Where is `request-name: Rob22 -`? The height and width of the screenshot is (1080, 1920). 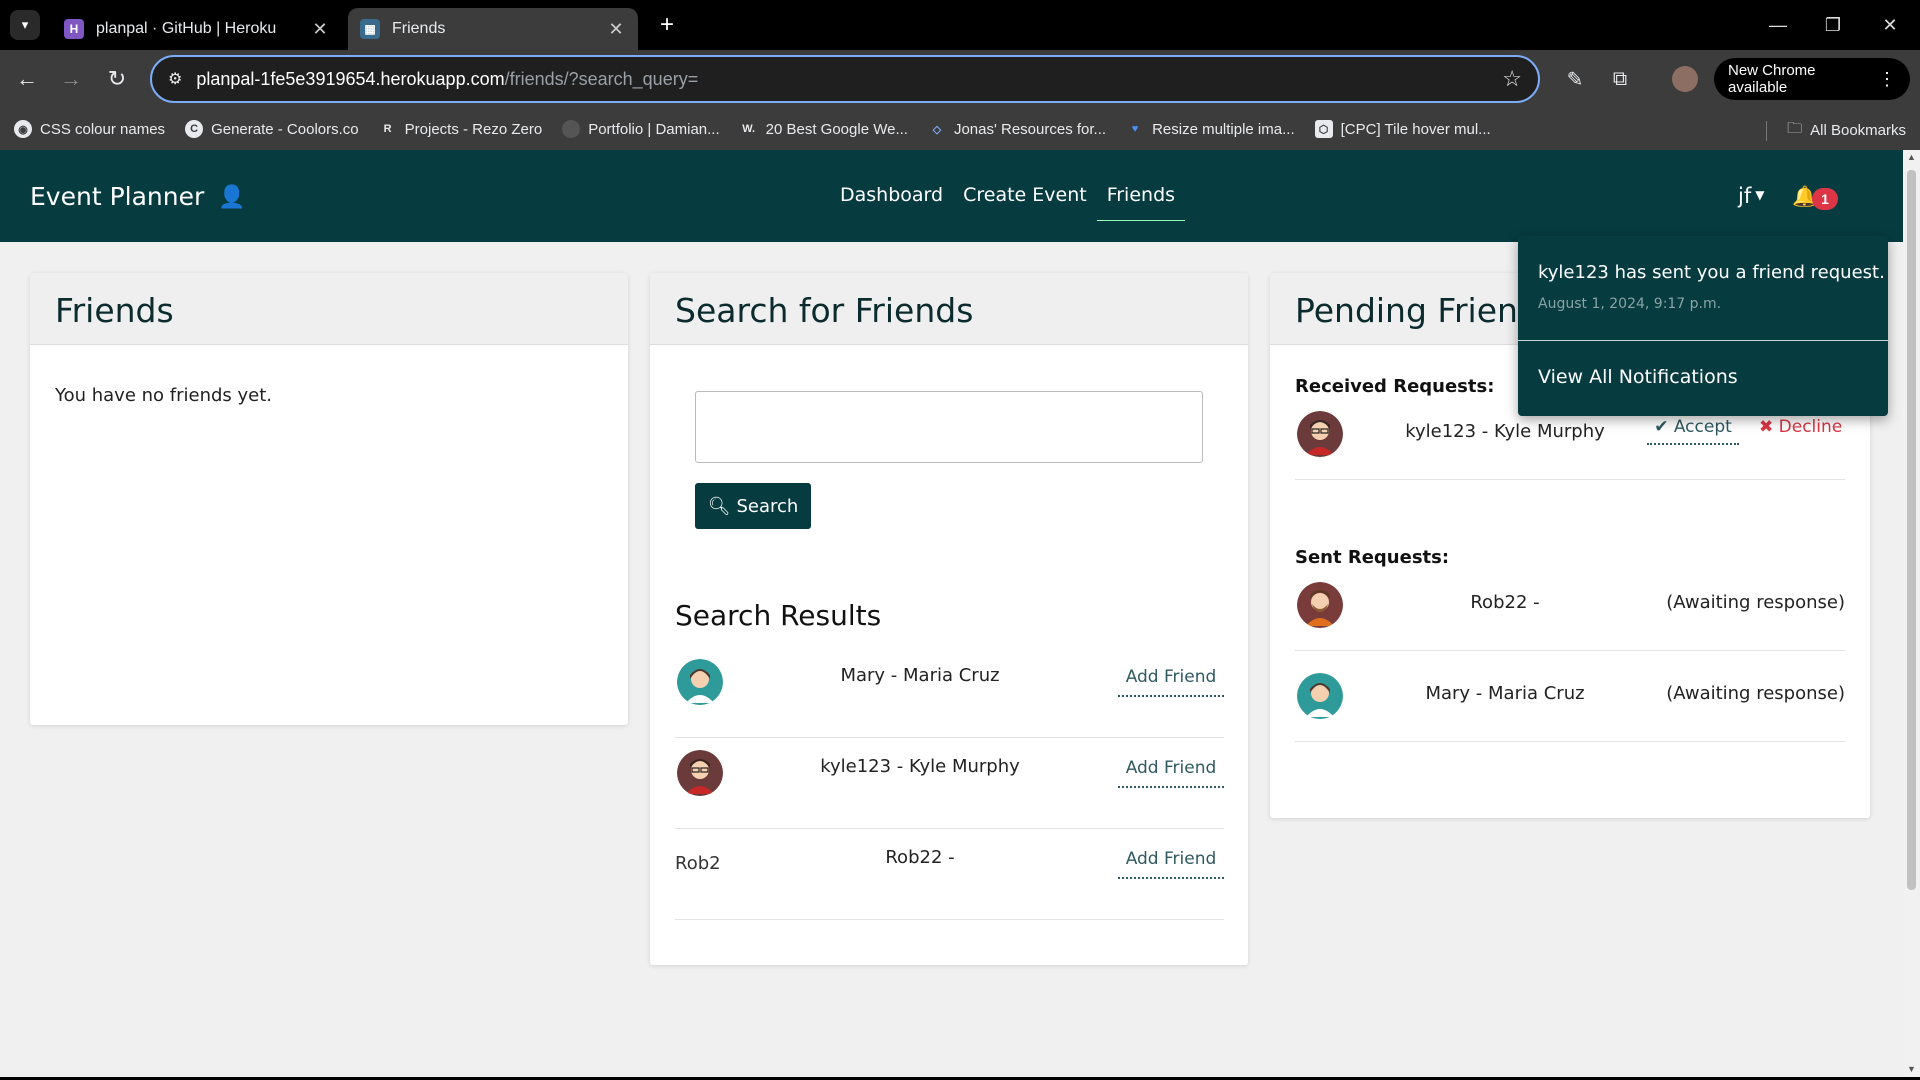 request-name: Rob22 - is located at coordinates (1505, 602).